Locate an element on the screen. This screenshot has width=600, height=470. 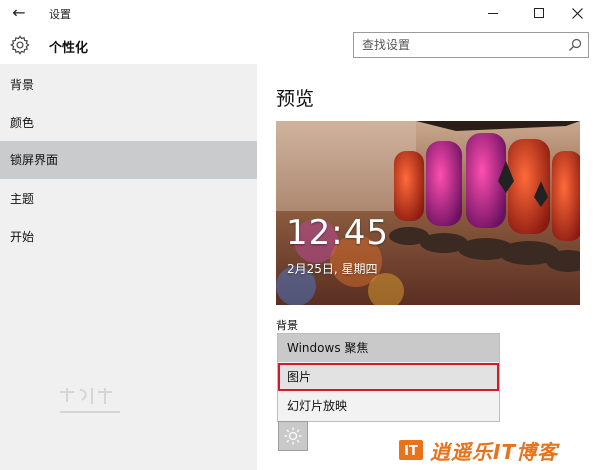
brightness-icon is located at coordinates (293, 436).